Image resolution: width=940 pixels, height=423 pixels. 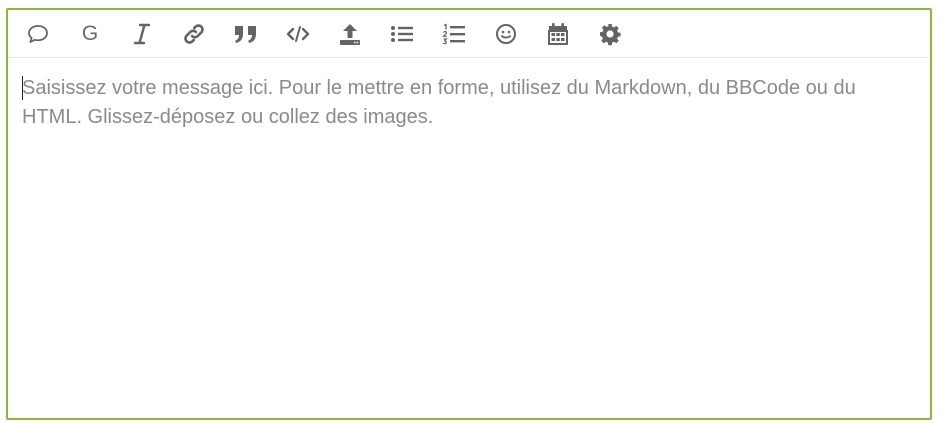 I want to click on link-button, so click(x=194, y=34).